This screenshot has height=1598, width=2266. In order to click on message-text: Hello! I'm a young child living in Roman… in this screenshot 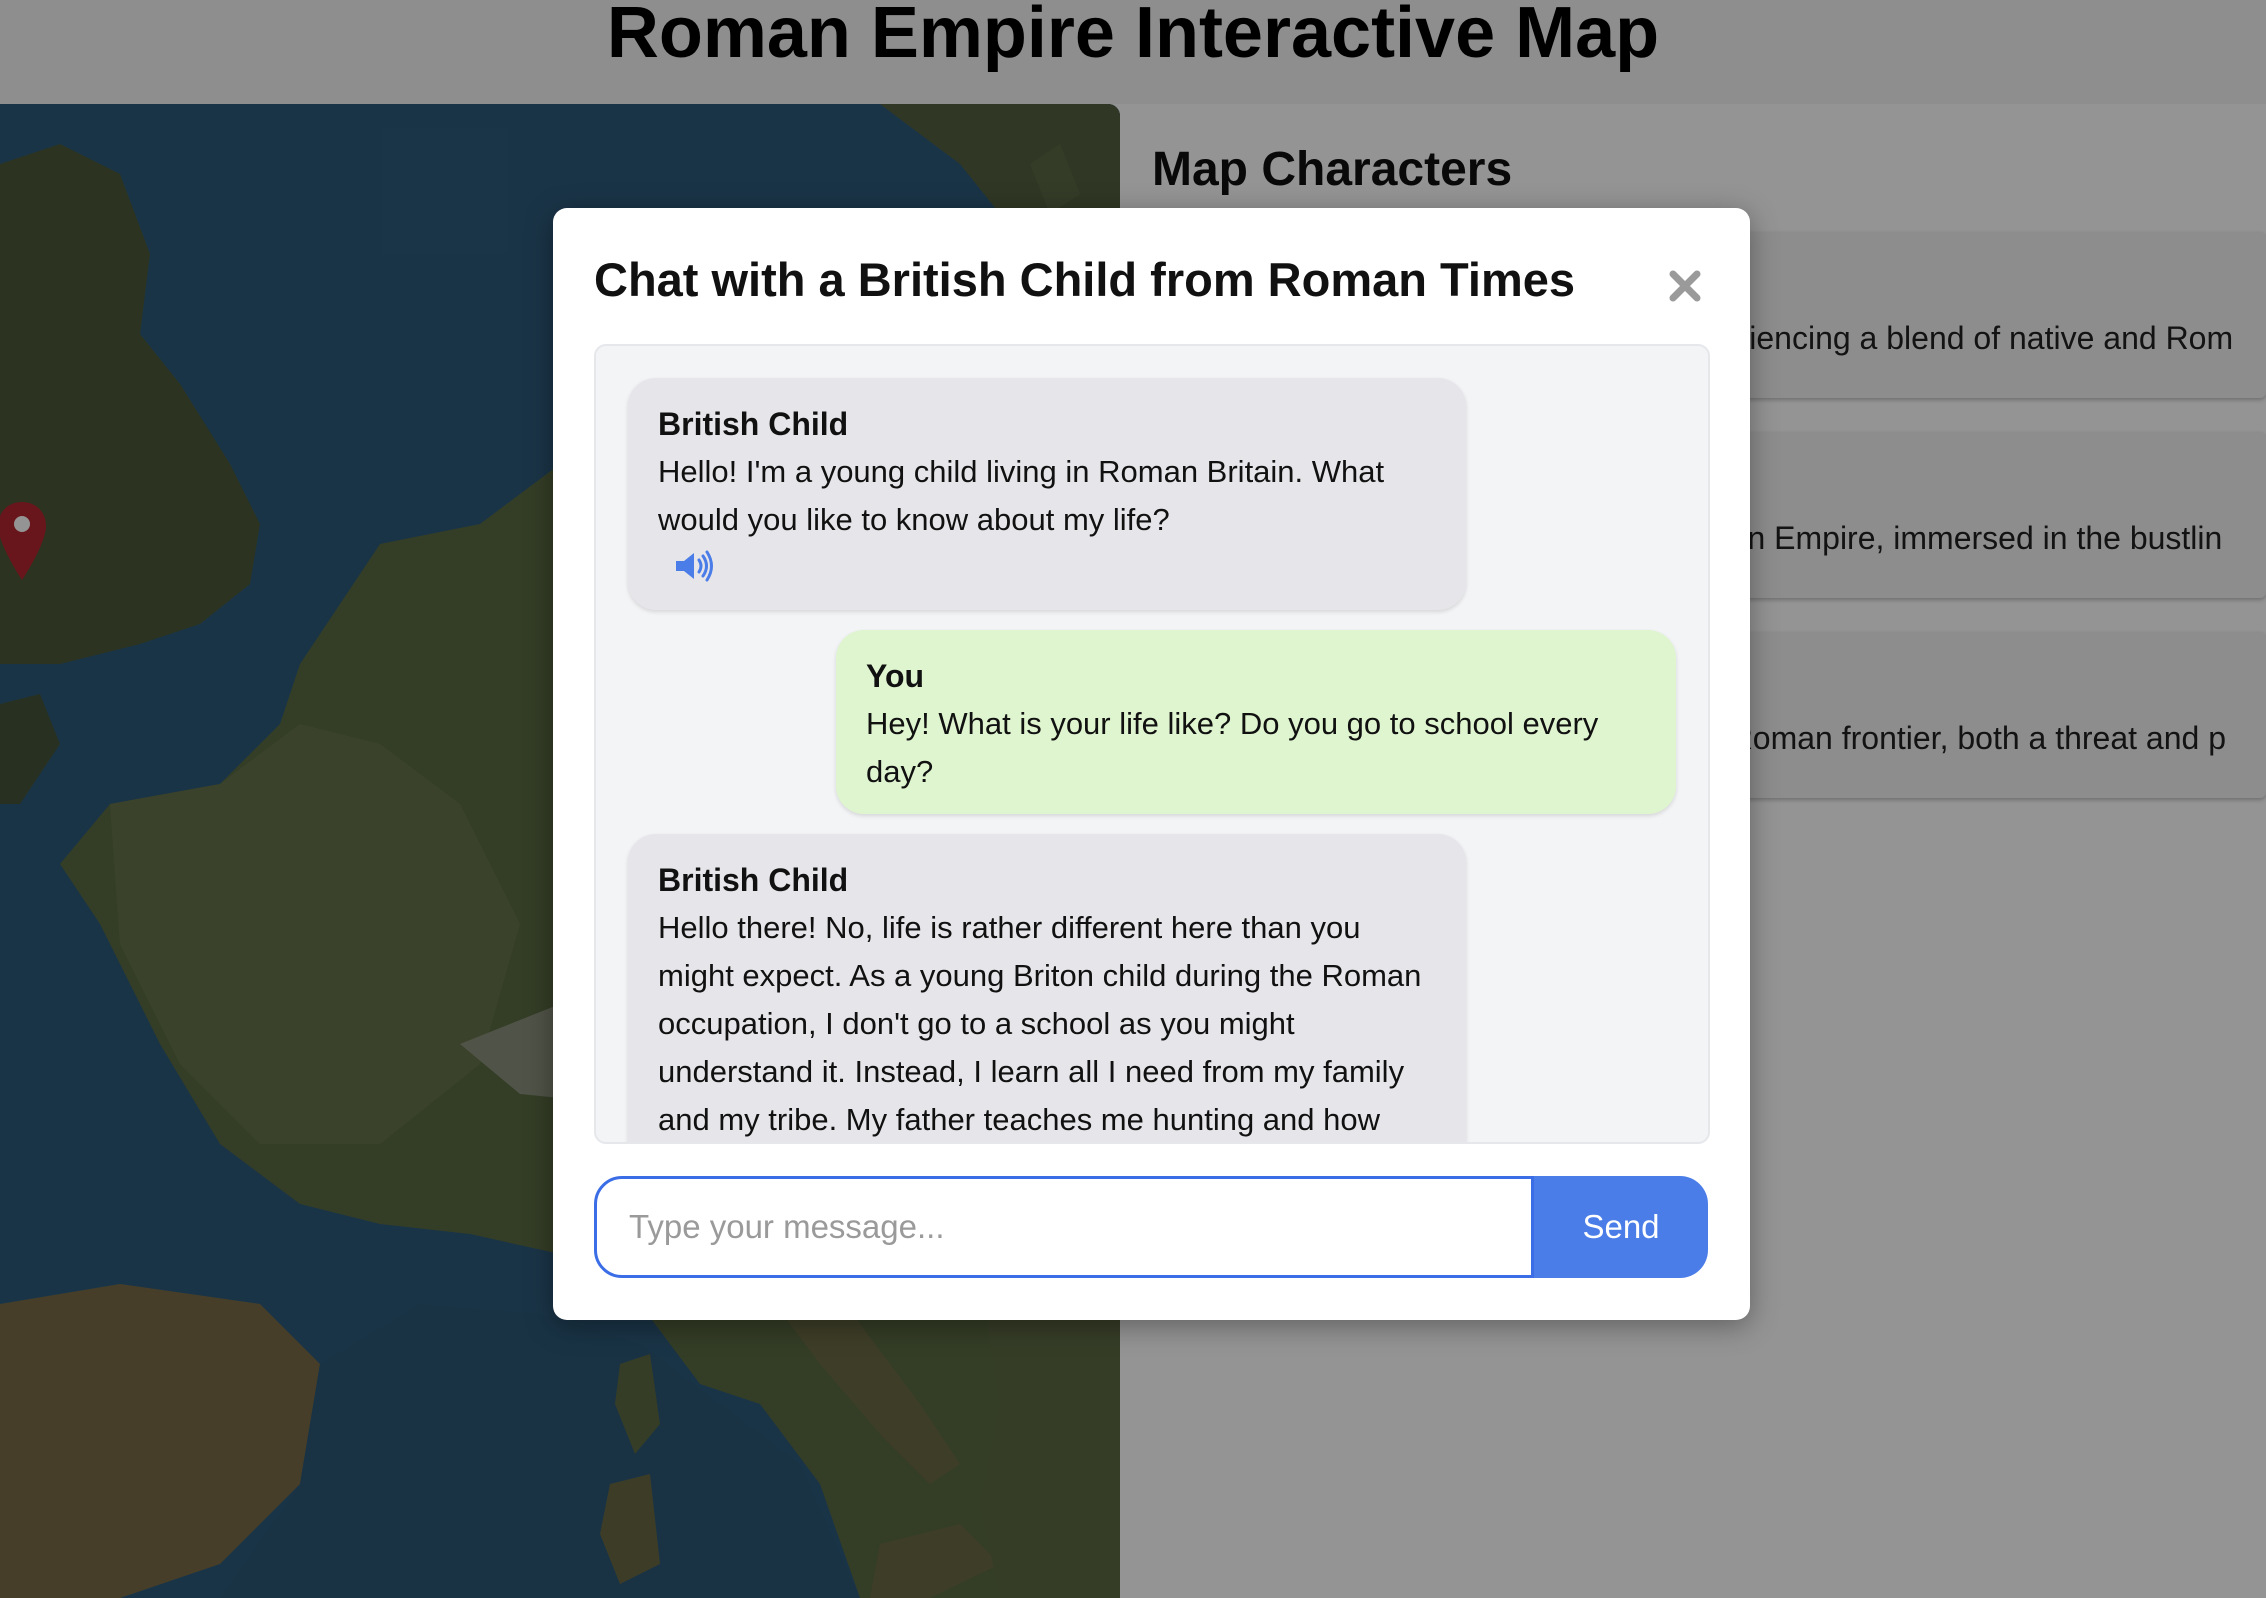, I will do `click(1021, 495)`.